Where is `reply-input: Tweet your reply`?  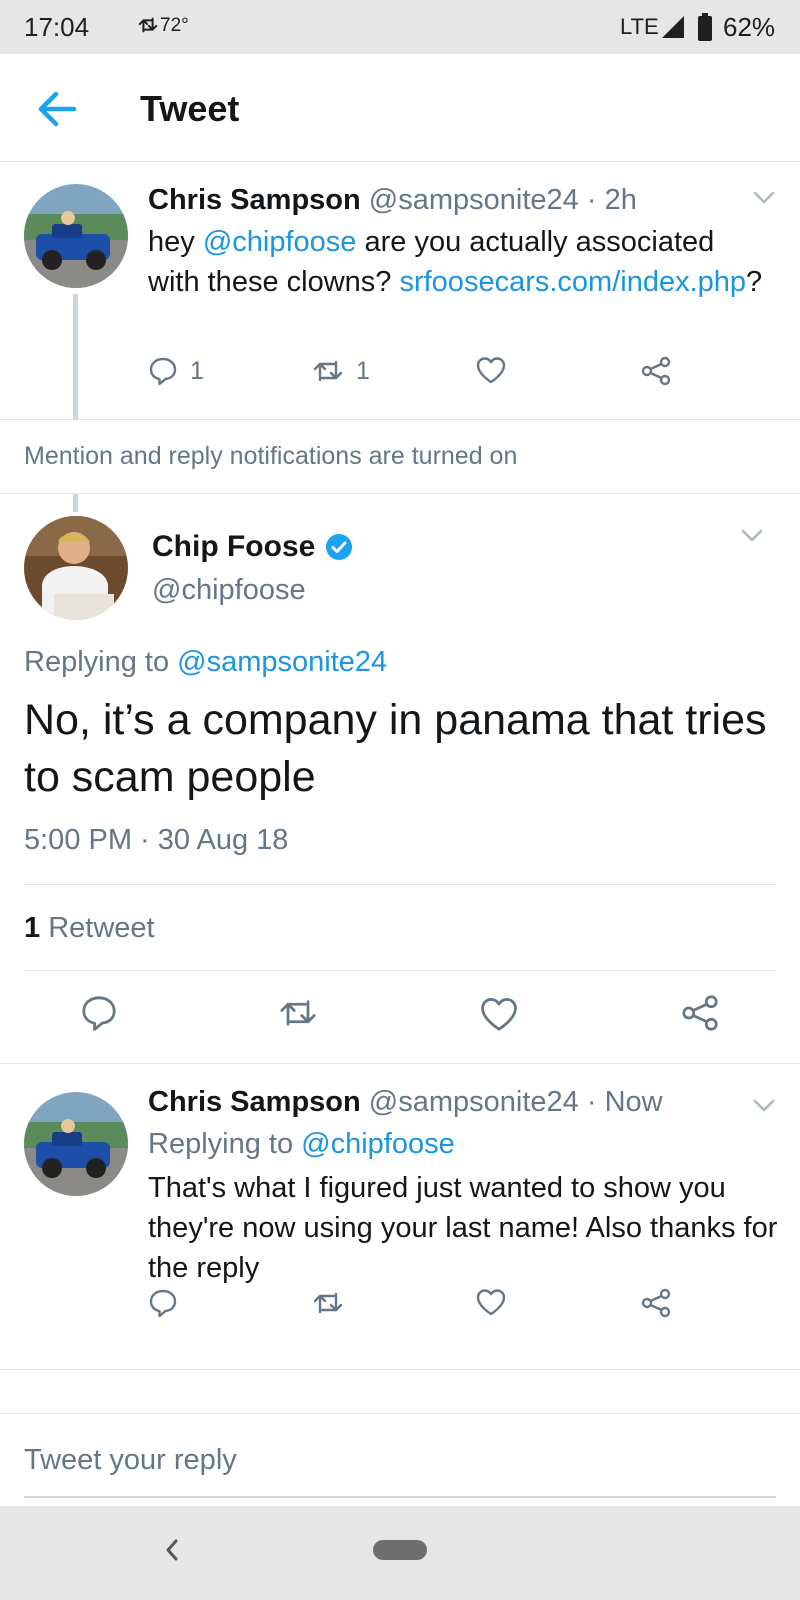 reply-input: Tweet your reply is located at coordinates (130, 1460).